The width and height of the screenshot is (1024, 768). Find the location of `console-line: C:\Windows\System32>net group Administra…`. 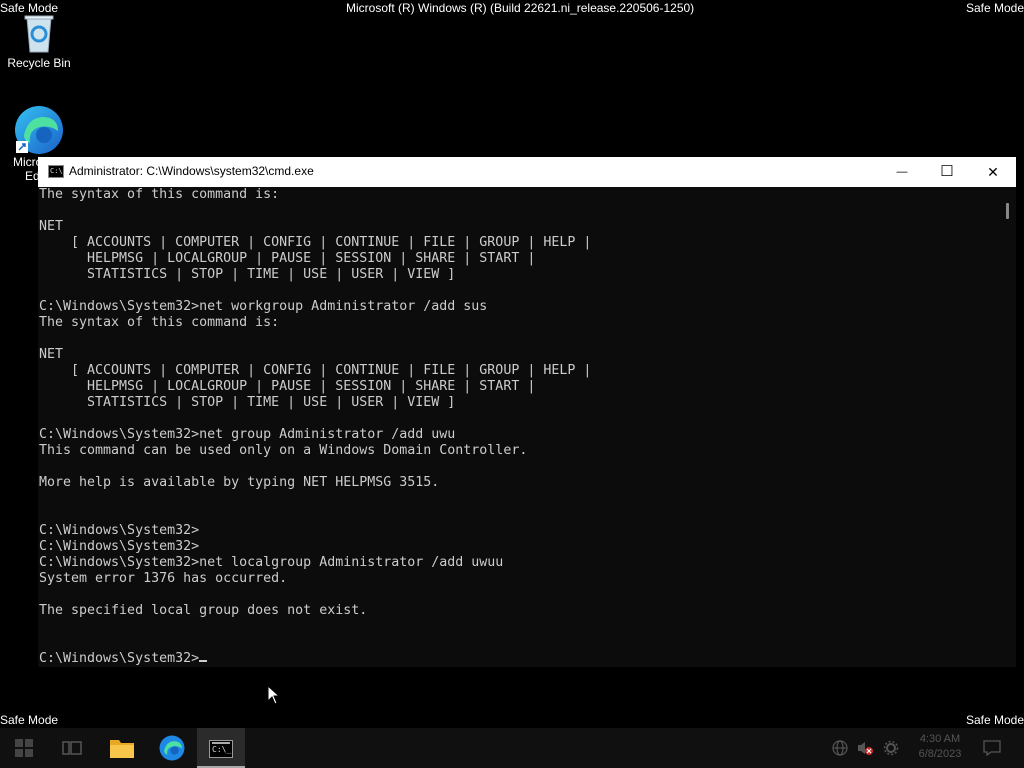

console-line: C:\Windows\System32>net group Administra… is located at coordinates (247, 434).